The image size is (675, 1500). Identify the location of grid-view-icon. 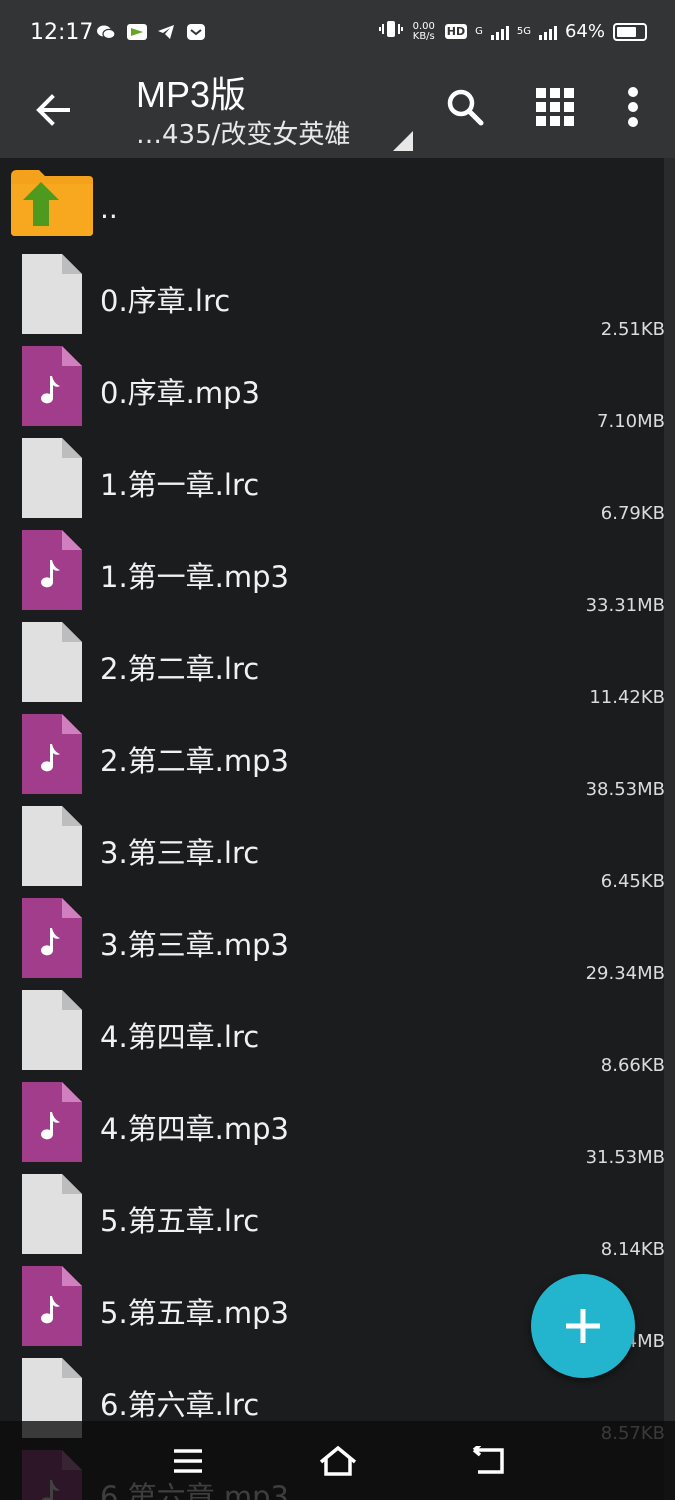
(555, 107).